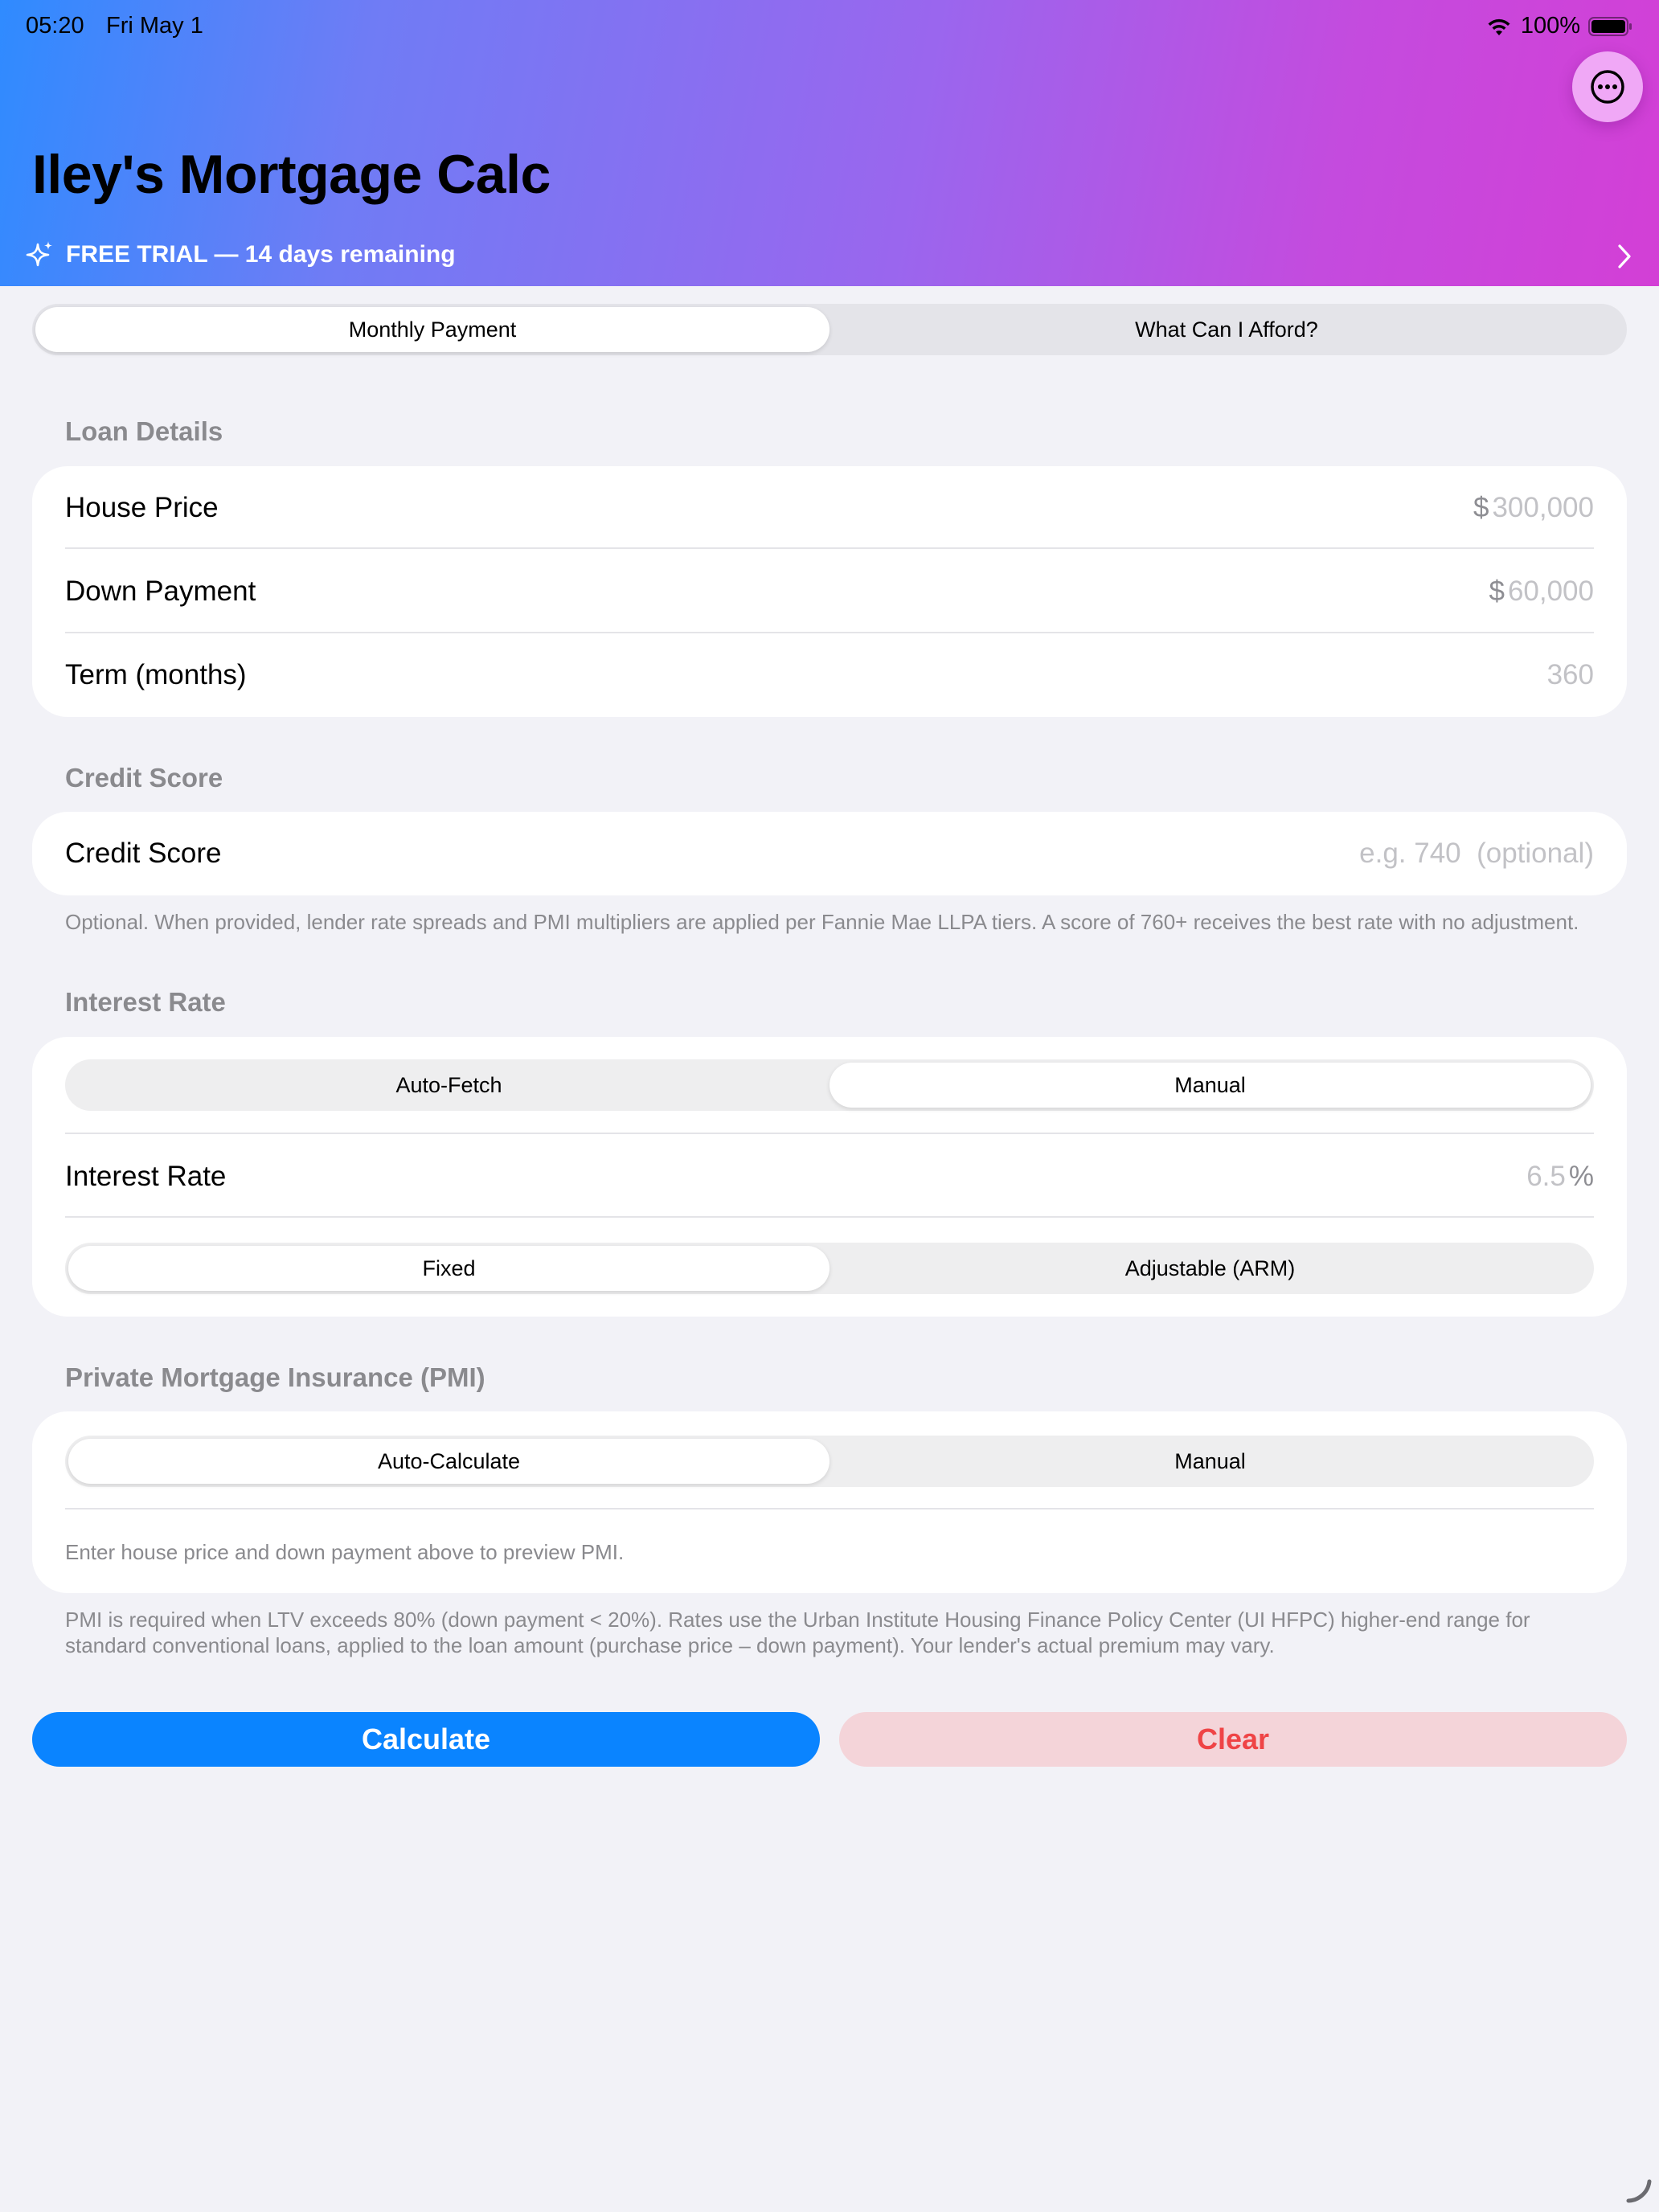 The height and width of the screenshot is (2212, 1659). I want to click on tab-manual-pmi: Manual, so click(1210, 1461).